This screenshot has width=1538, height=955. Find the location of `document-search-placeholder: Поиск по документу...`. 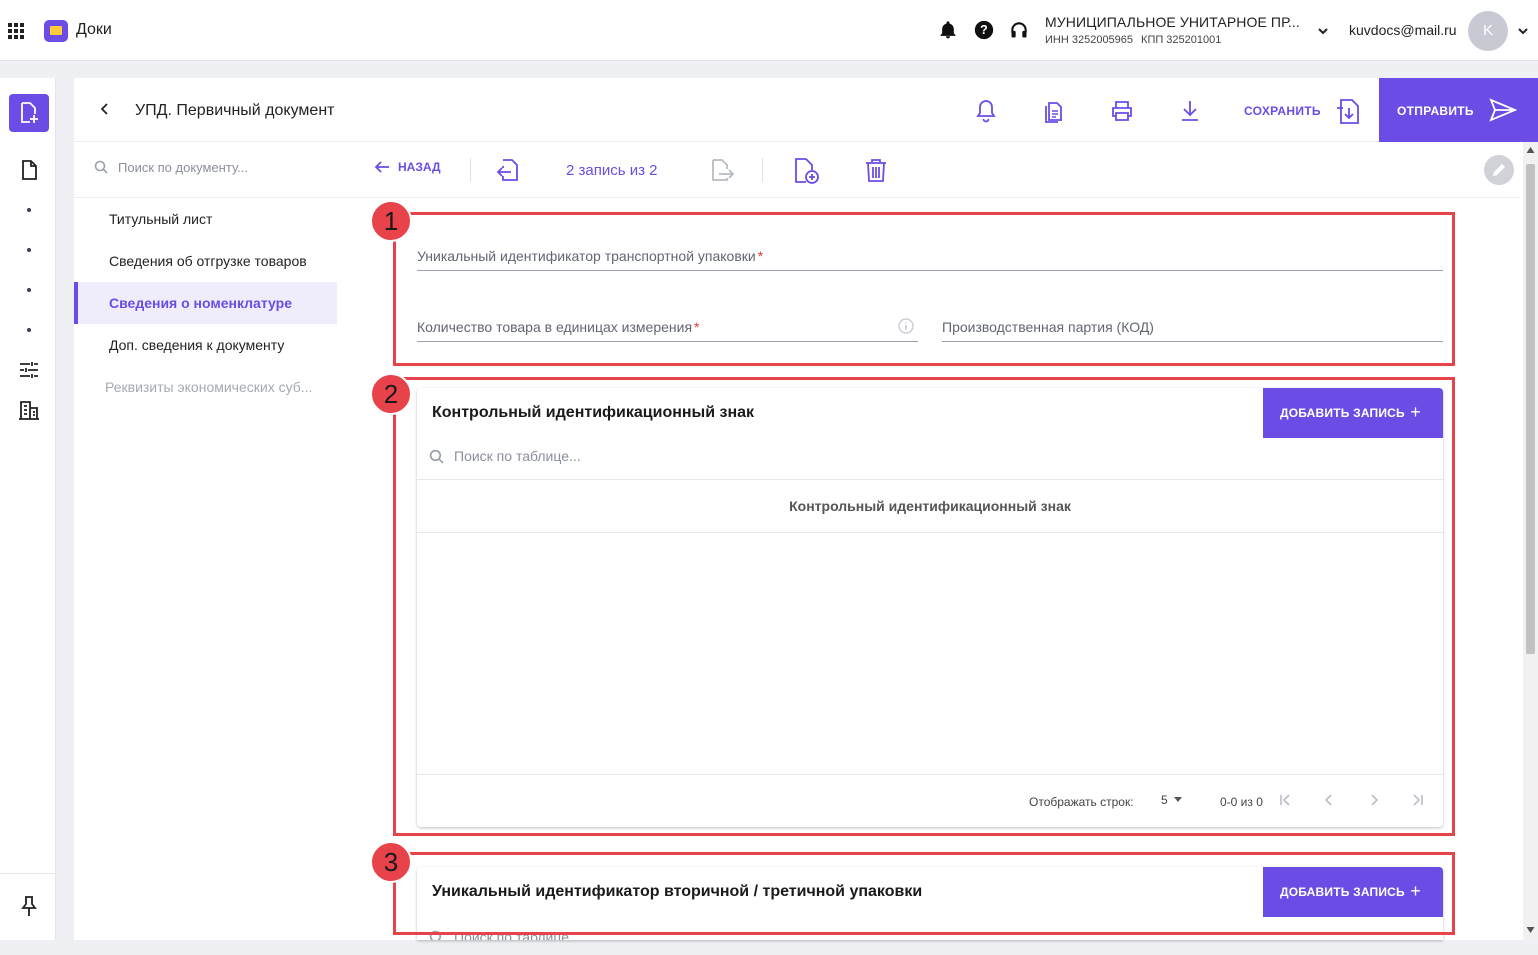

document-search-placeholder: Поиск по документу... is located at coordinates (183, 167).